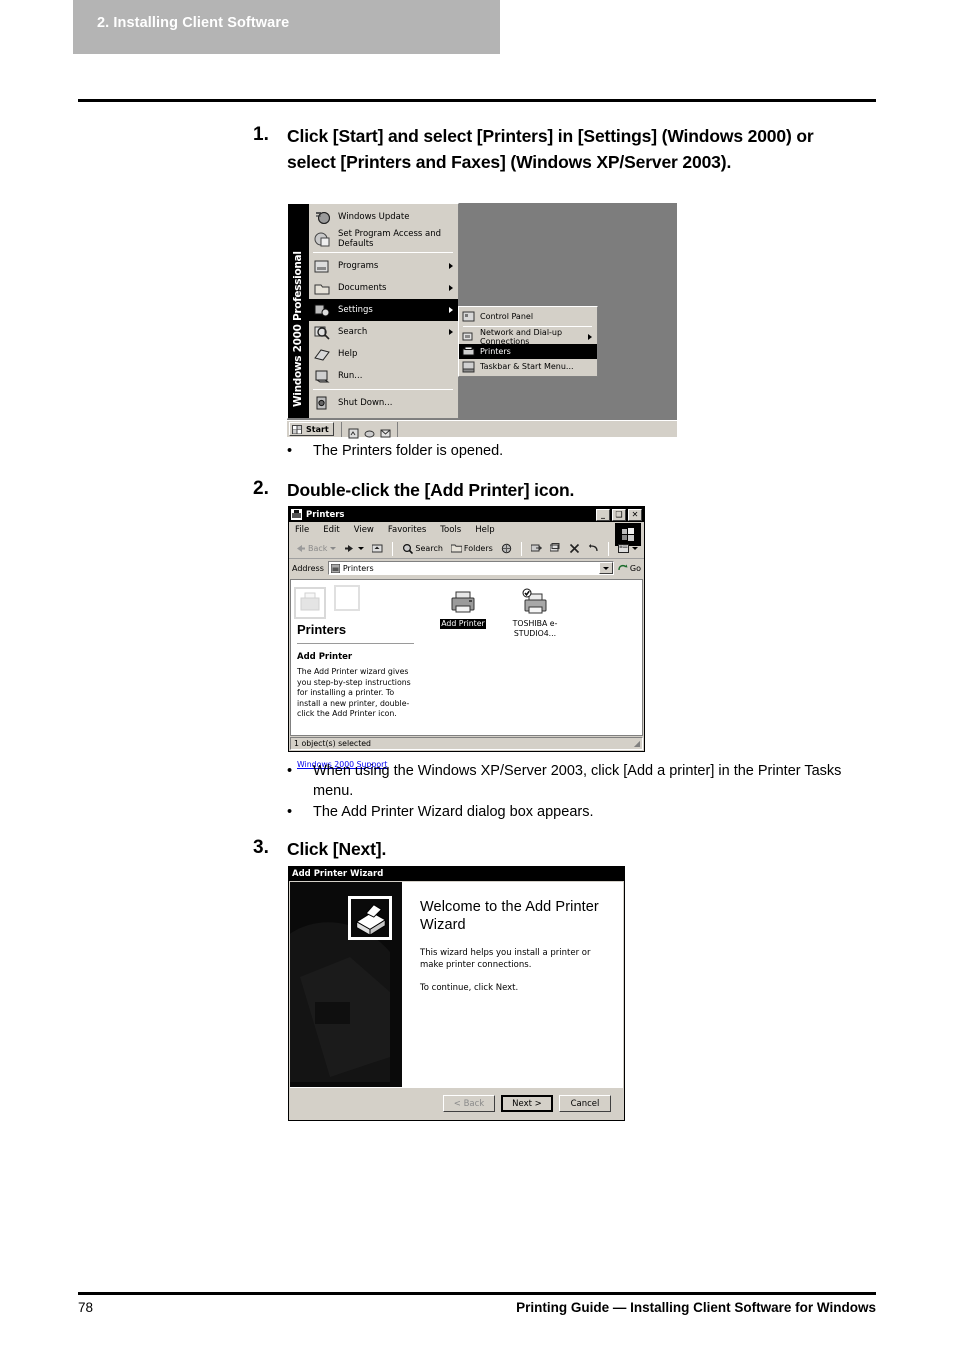 Image resolution: width=954 pixels, height=1348 pixels. I want to click on undo-arrow-icon, so click(593, 548).